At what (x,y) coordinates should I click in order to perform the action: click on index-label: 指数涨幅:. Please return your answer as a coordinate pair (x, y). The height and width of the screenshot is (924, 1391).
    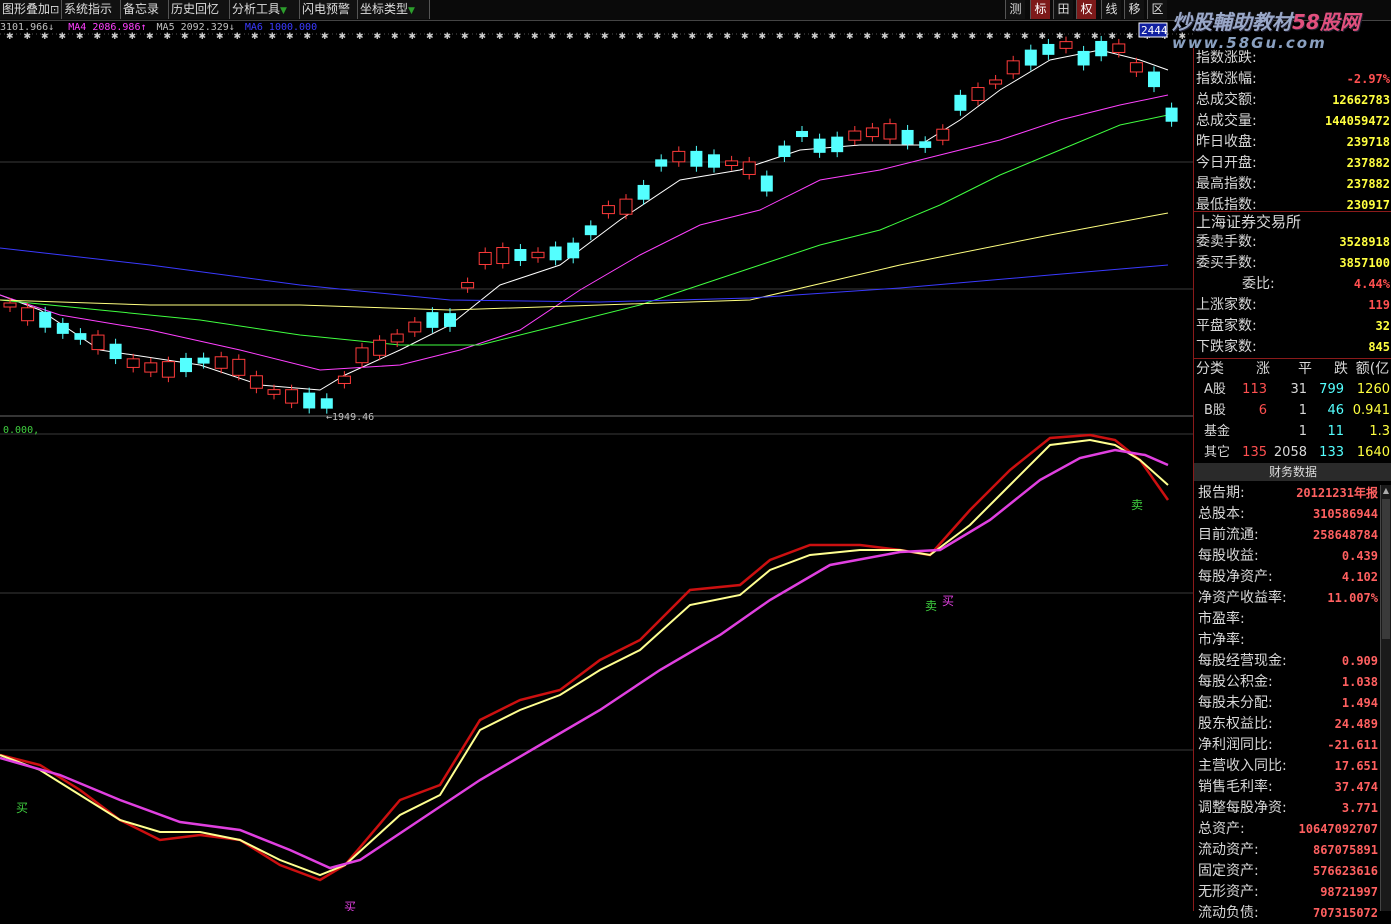
    Looking at the image, I should click on (1226, 79).